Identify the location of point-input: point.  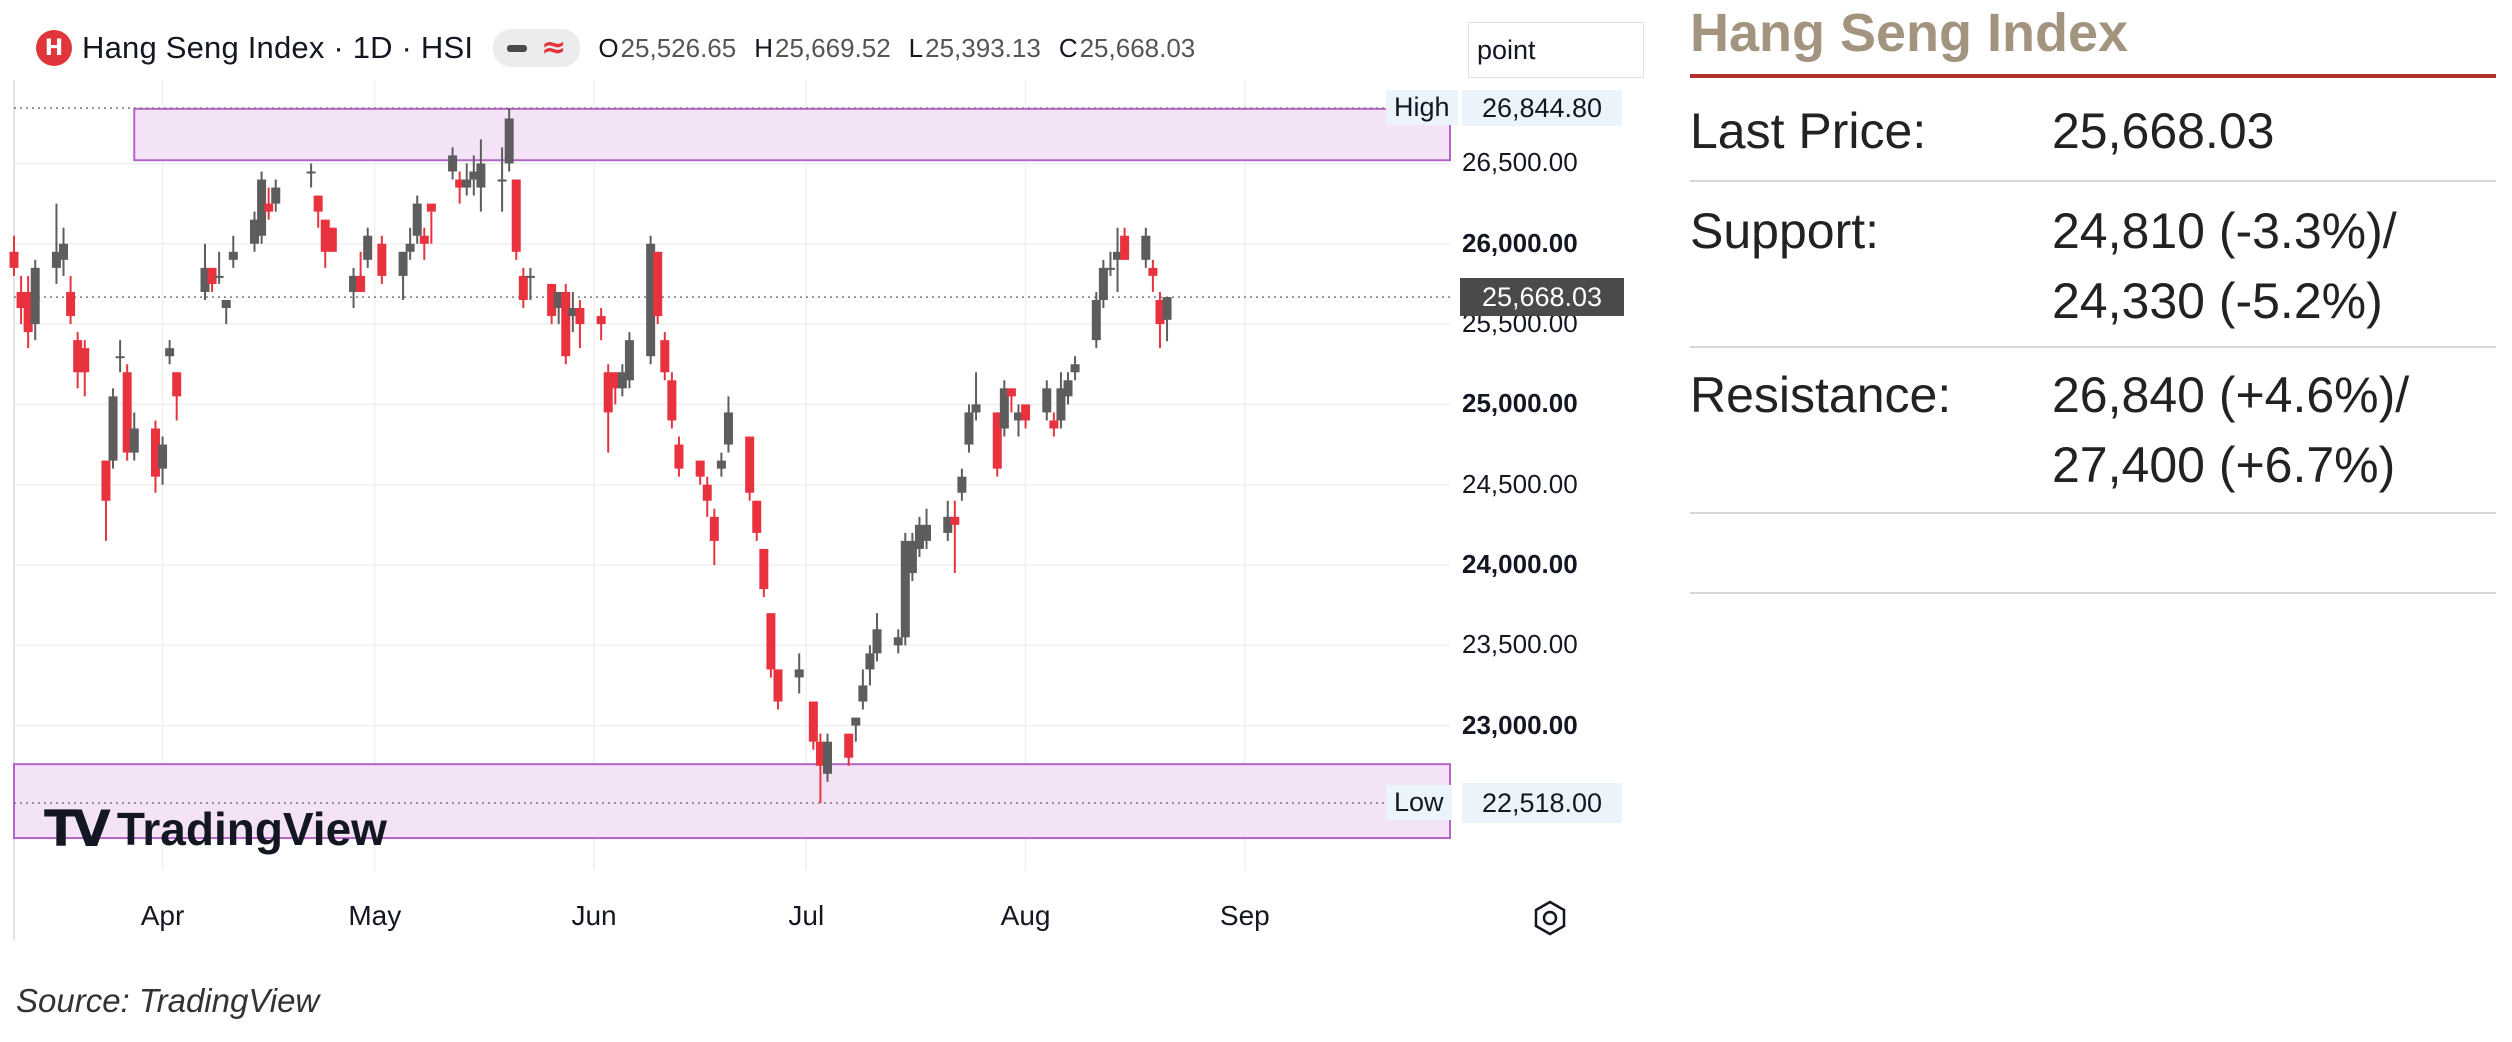
(1556, 50).